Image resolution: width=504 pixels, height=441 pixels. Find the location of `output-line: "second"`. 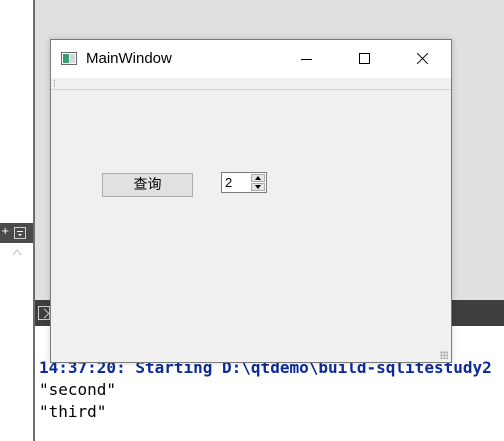

output-line: "second" is located at coordinates (78, 389).